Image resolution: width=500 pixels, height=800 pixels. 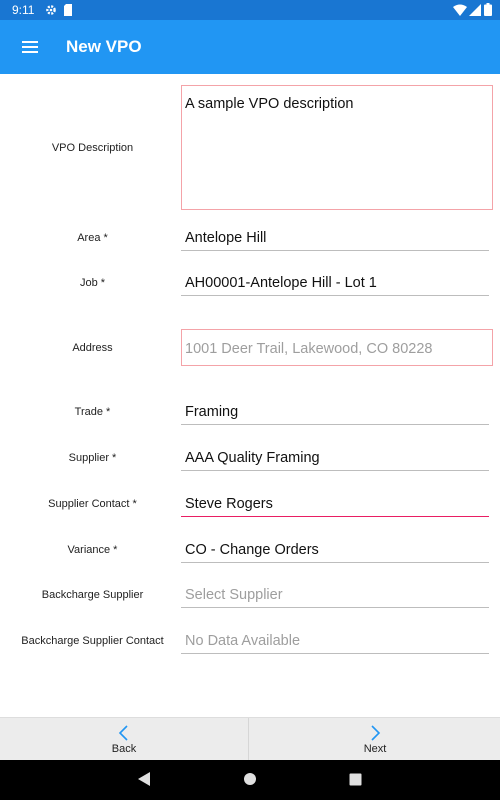 I want to click on next-button: Next, so click(x=375, y=739).